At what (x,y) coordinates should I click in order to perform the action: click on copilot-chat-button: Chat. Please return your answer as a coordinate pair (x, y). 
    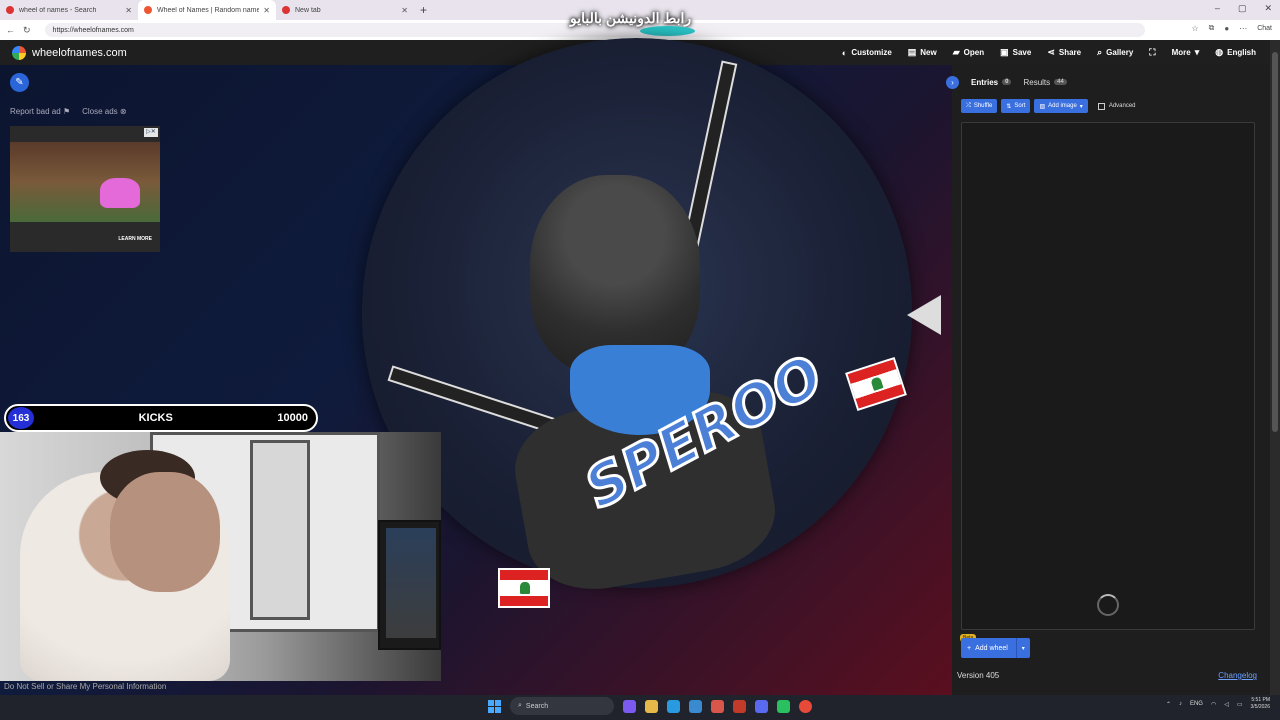
    Looking at the image, I should click on (1264, 28).